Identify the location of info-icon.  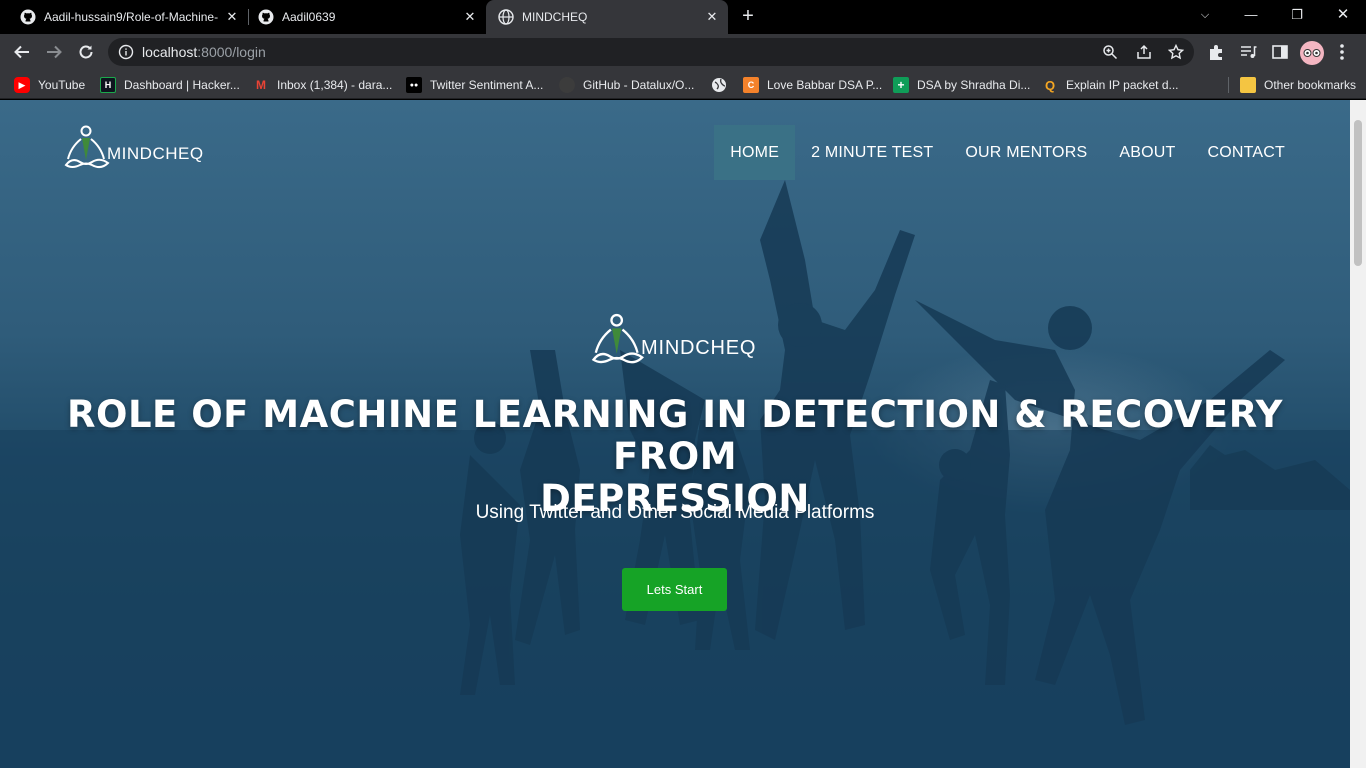
(126, 52).